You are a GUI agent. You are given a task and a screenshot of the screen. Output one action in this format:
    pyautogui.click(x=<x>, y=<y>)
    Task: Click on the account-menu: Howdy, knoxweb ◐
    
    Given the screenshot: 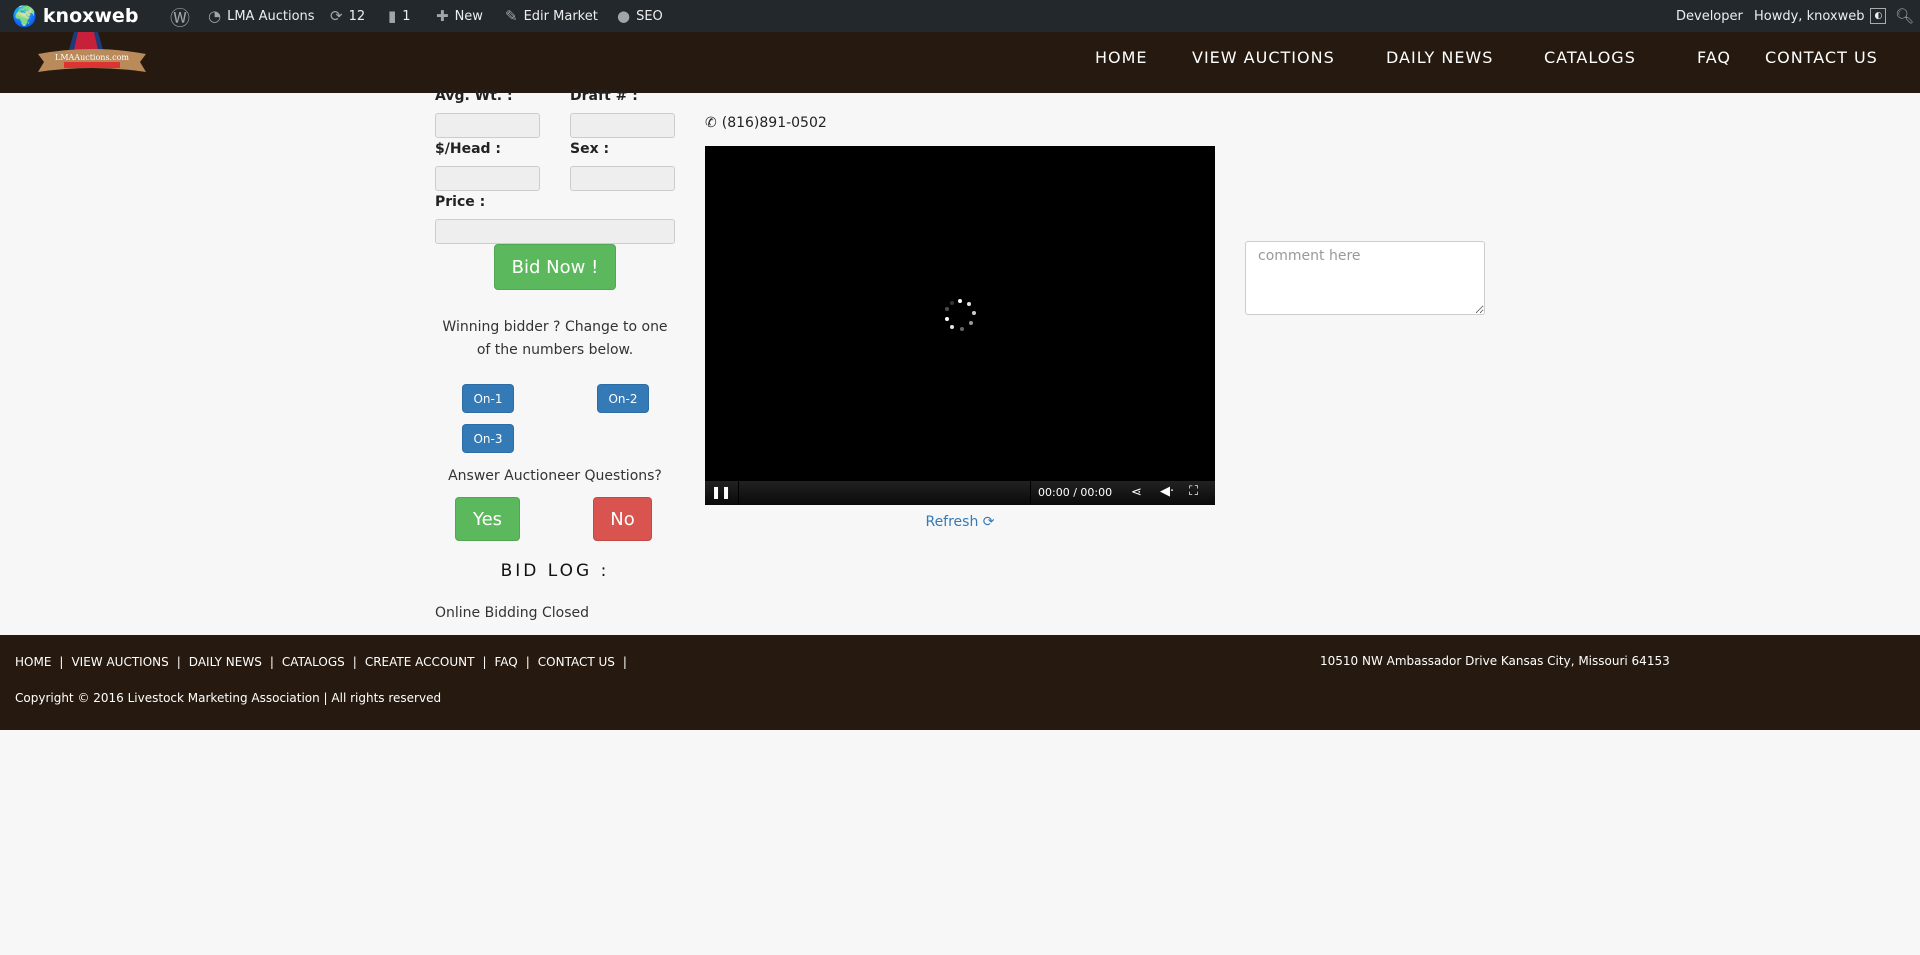 What is the action you would take?
    pyautogui.click(x=1820, y=16)
    